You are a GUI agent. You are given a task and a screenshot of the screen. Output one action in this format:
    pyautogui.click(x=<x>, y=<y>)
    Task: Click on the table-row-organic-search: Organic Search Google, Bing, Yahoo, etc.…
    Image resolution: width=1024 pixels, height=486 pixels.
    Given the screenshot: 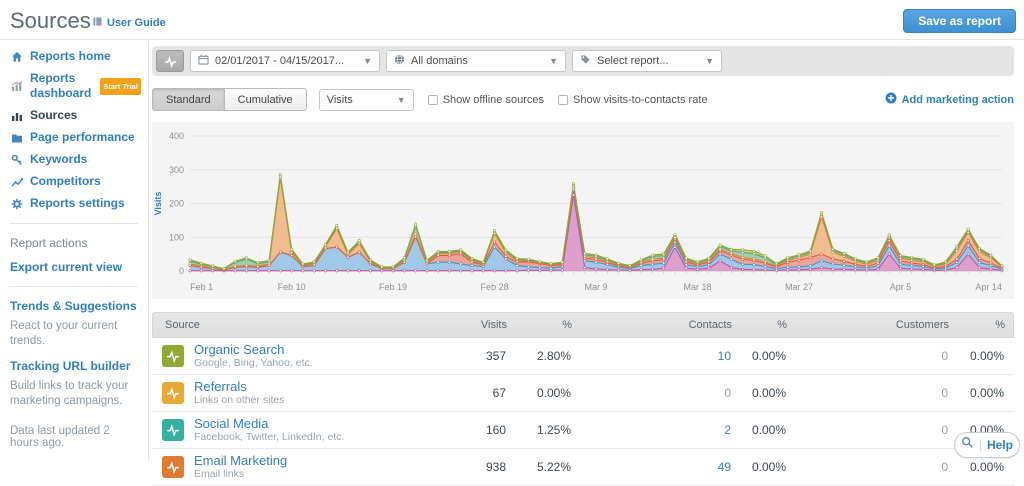 What is the action you would take?
    pyautogui.click(x=583, y=356)
    